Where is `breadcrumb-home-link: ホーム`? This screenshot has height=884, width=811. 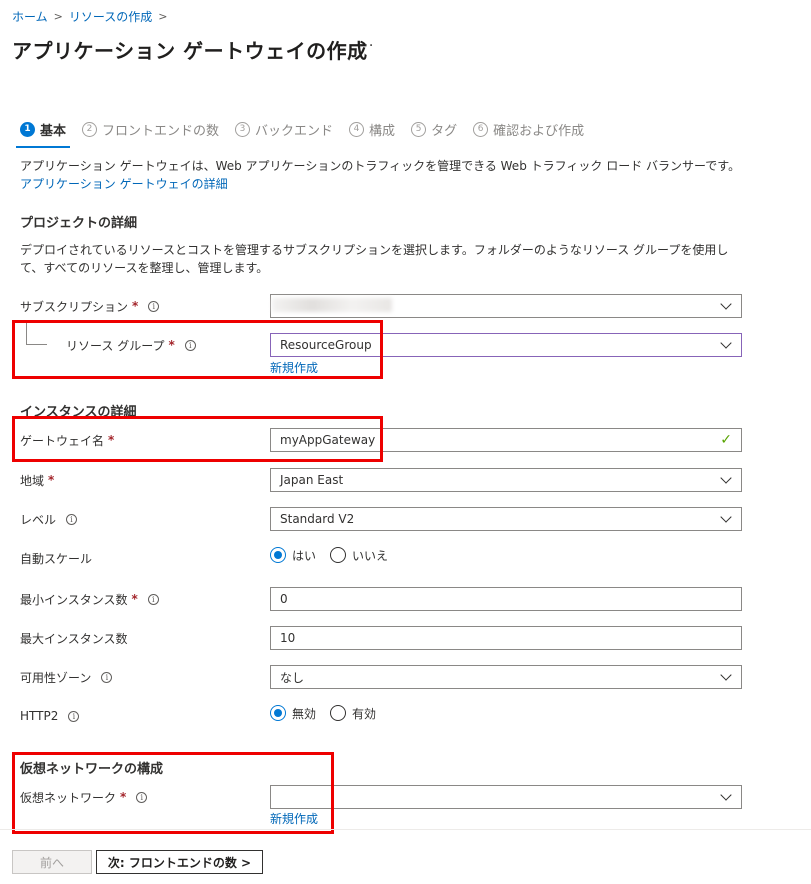 breadcrumb-home-link: ホーム is located at coordinates (30, 16).